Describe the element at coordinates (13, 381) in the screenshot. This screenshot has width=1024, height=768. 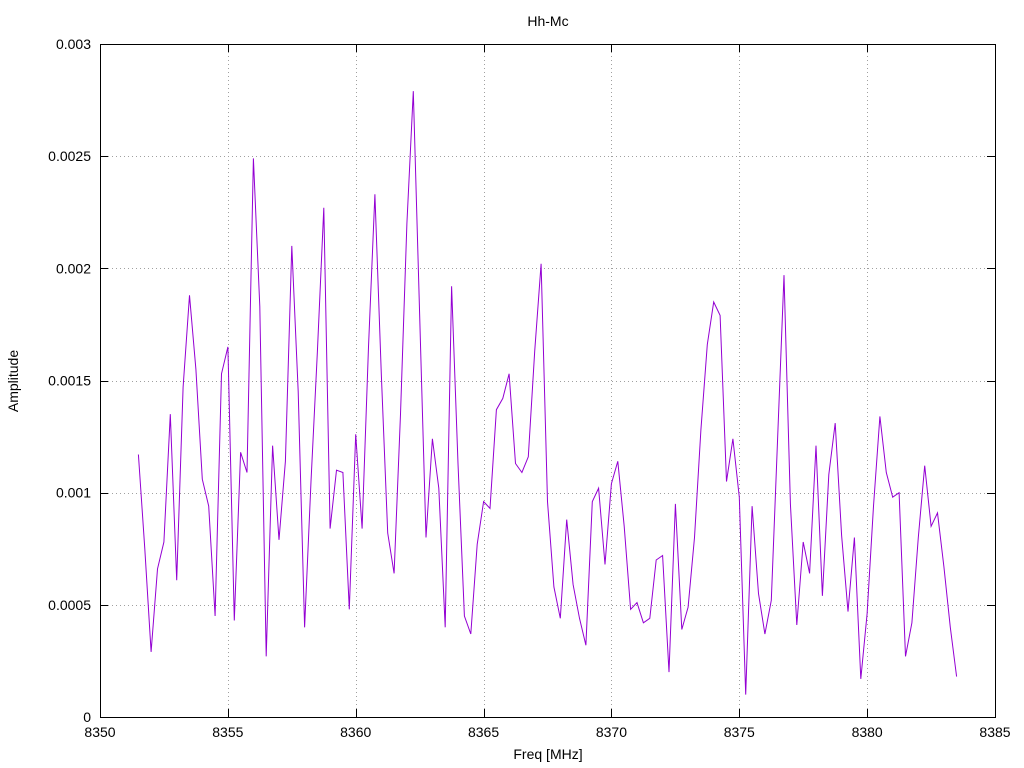
I see `y-axis-label: Amplitude` at that location.